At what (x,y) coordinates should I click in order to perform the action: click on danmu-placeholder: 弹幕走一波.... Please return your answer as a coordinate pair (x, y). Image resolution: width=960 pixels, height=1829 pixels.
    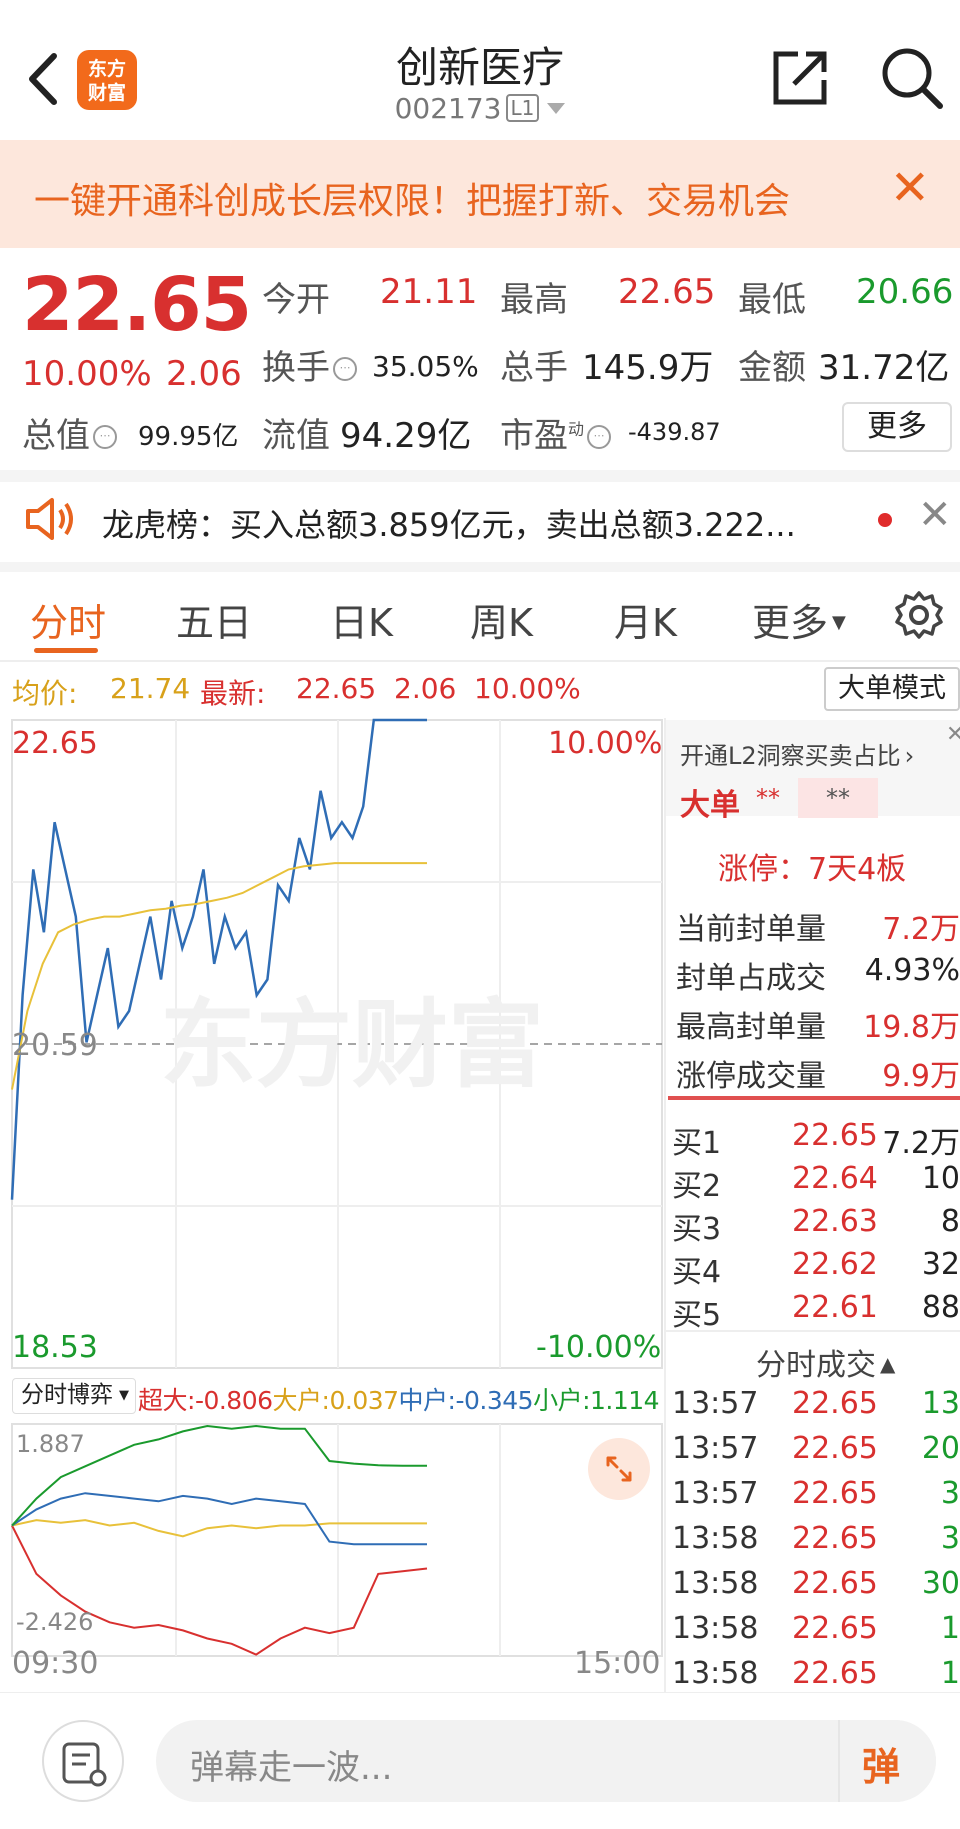
    Looking at the image, I should click on (291, 1768).